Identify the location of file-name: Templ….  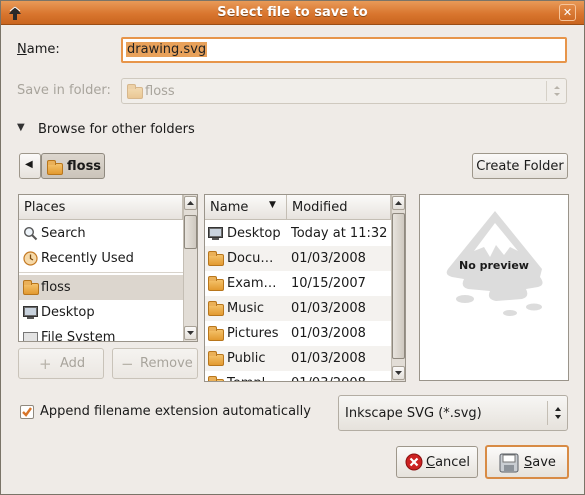
(252, 378).